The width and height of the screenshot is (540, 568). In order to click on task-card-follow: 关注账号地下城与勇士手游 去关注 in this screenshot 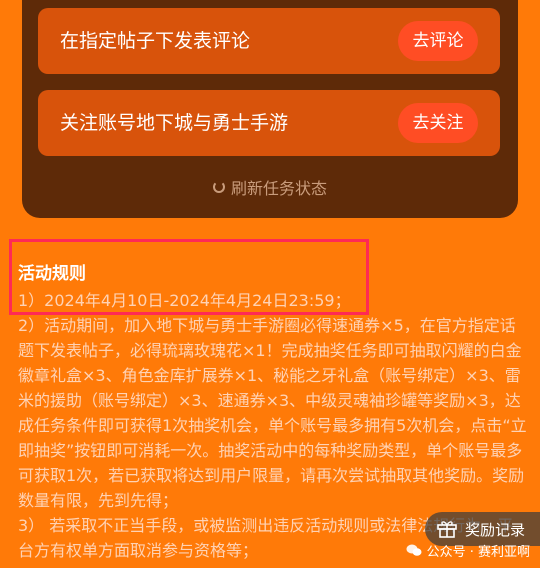, I will do `click(269, 123)`.